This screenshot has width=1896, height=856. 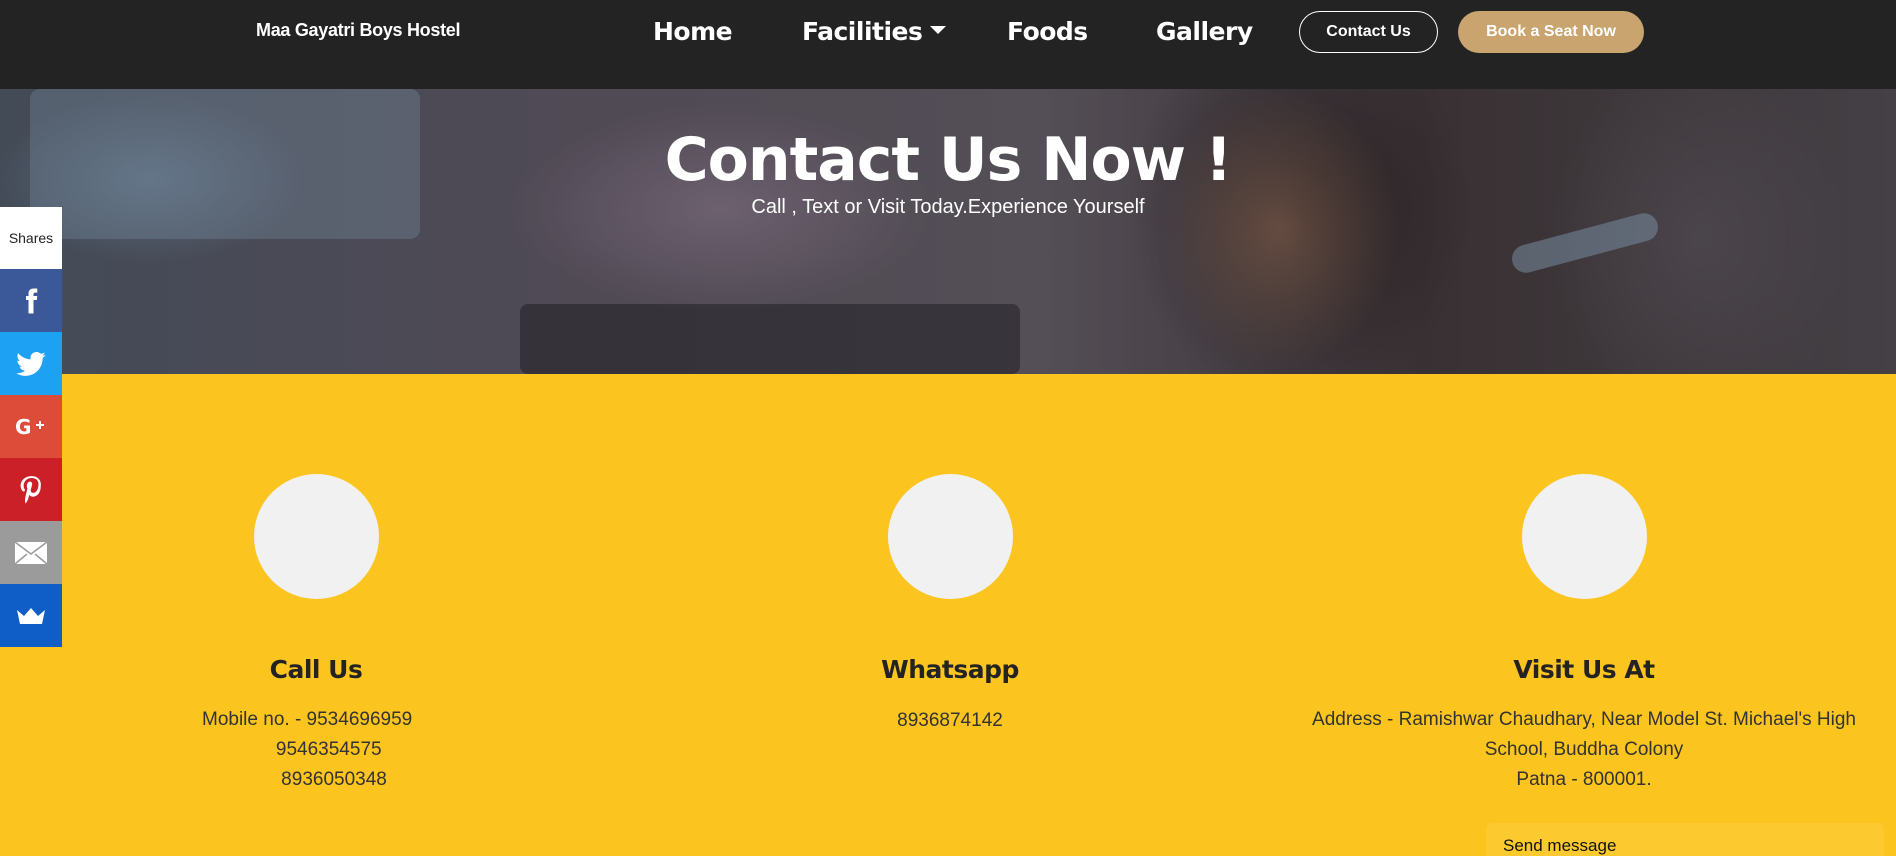 I want to click on twitter-icon, so click(x=31, y=363).